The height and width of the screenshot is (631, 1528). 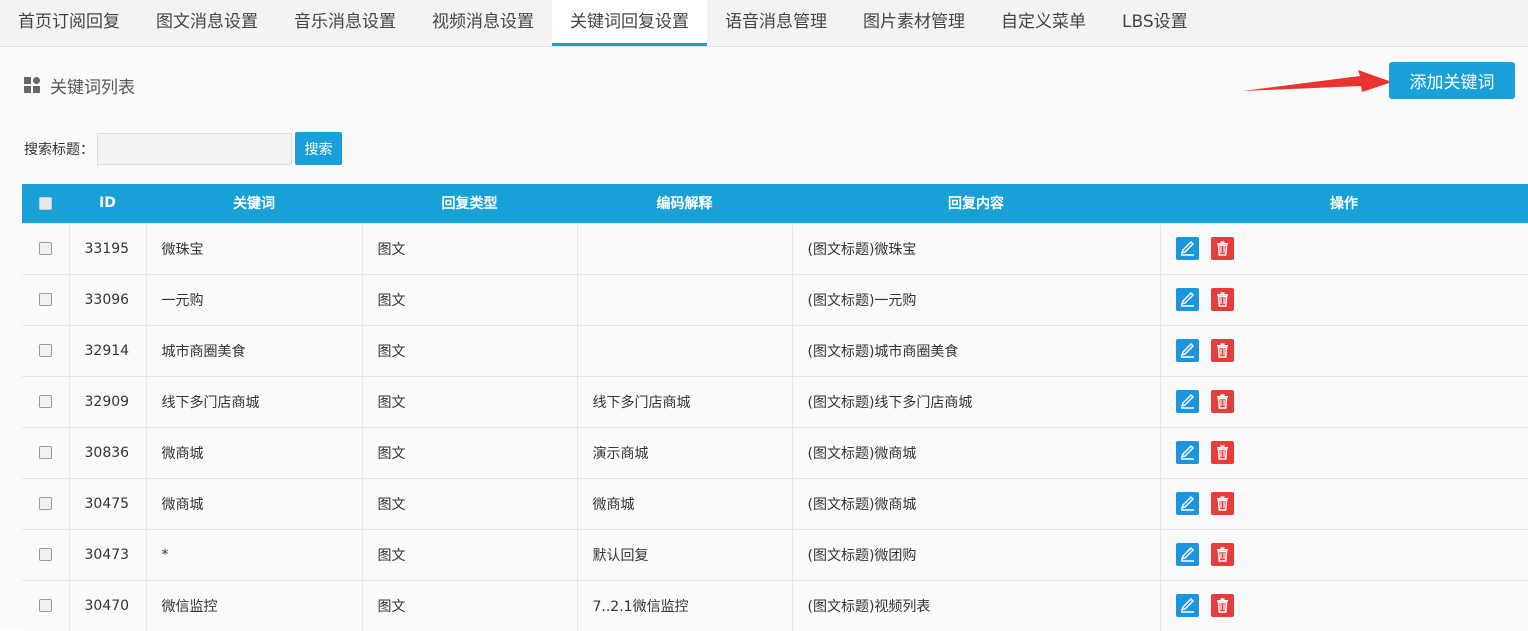 I want to click on tab-image-assets: 图片素材管理, so click(x=914, y=23).